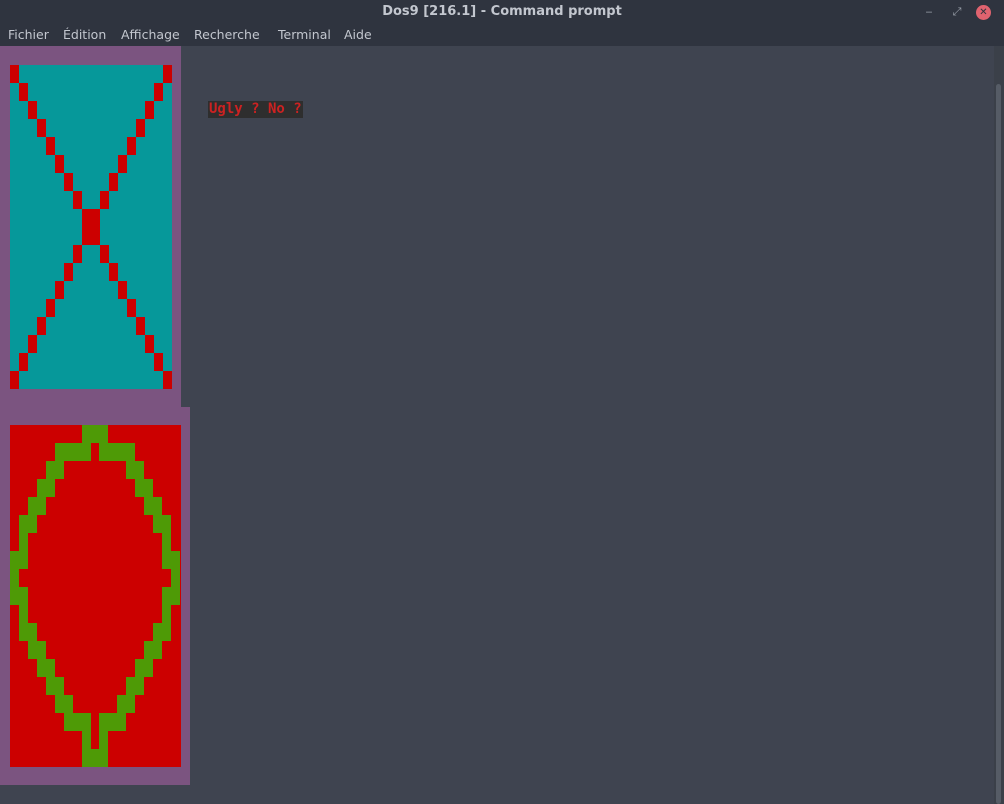  Describe the element at coordinates (929, 12) in the screenshot. I see `minimize-button: ‒` at that location.